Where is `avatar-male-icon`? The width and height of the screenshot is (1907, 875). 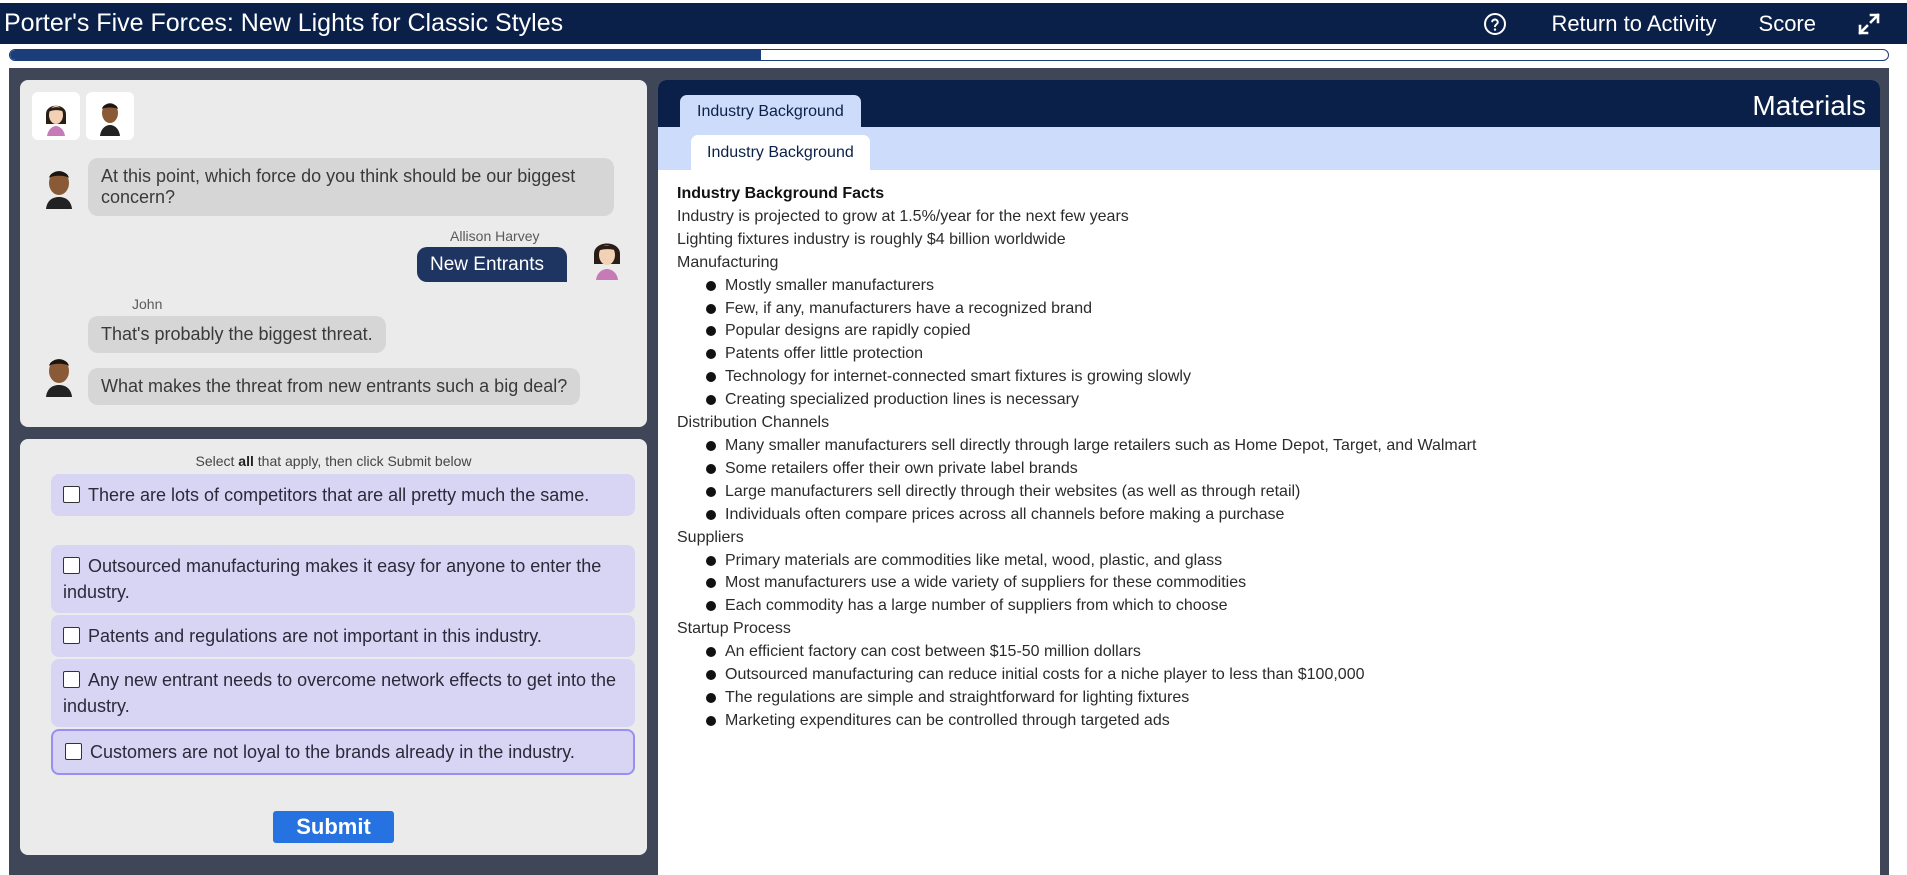 avatar-male-icon is located at coordinates (110, 119).